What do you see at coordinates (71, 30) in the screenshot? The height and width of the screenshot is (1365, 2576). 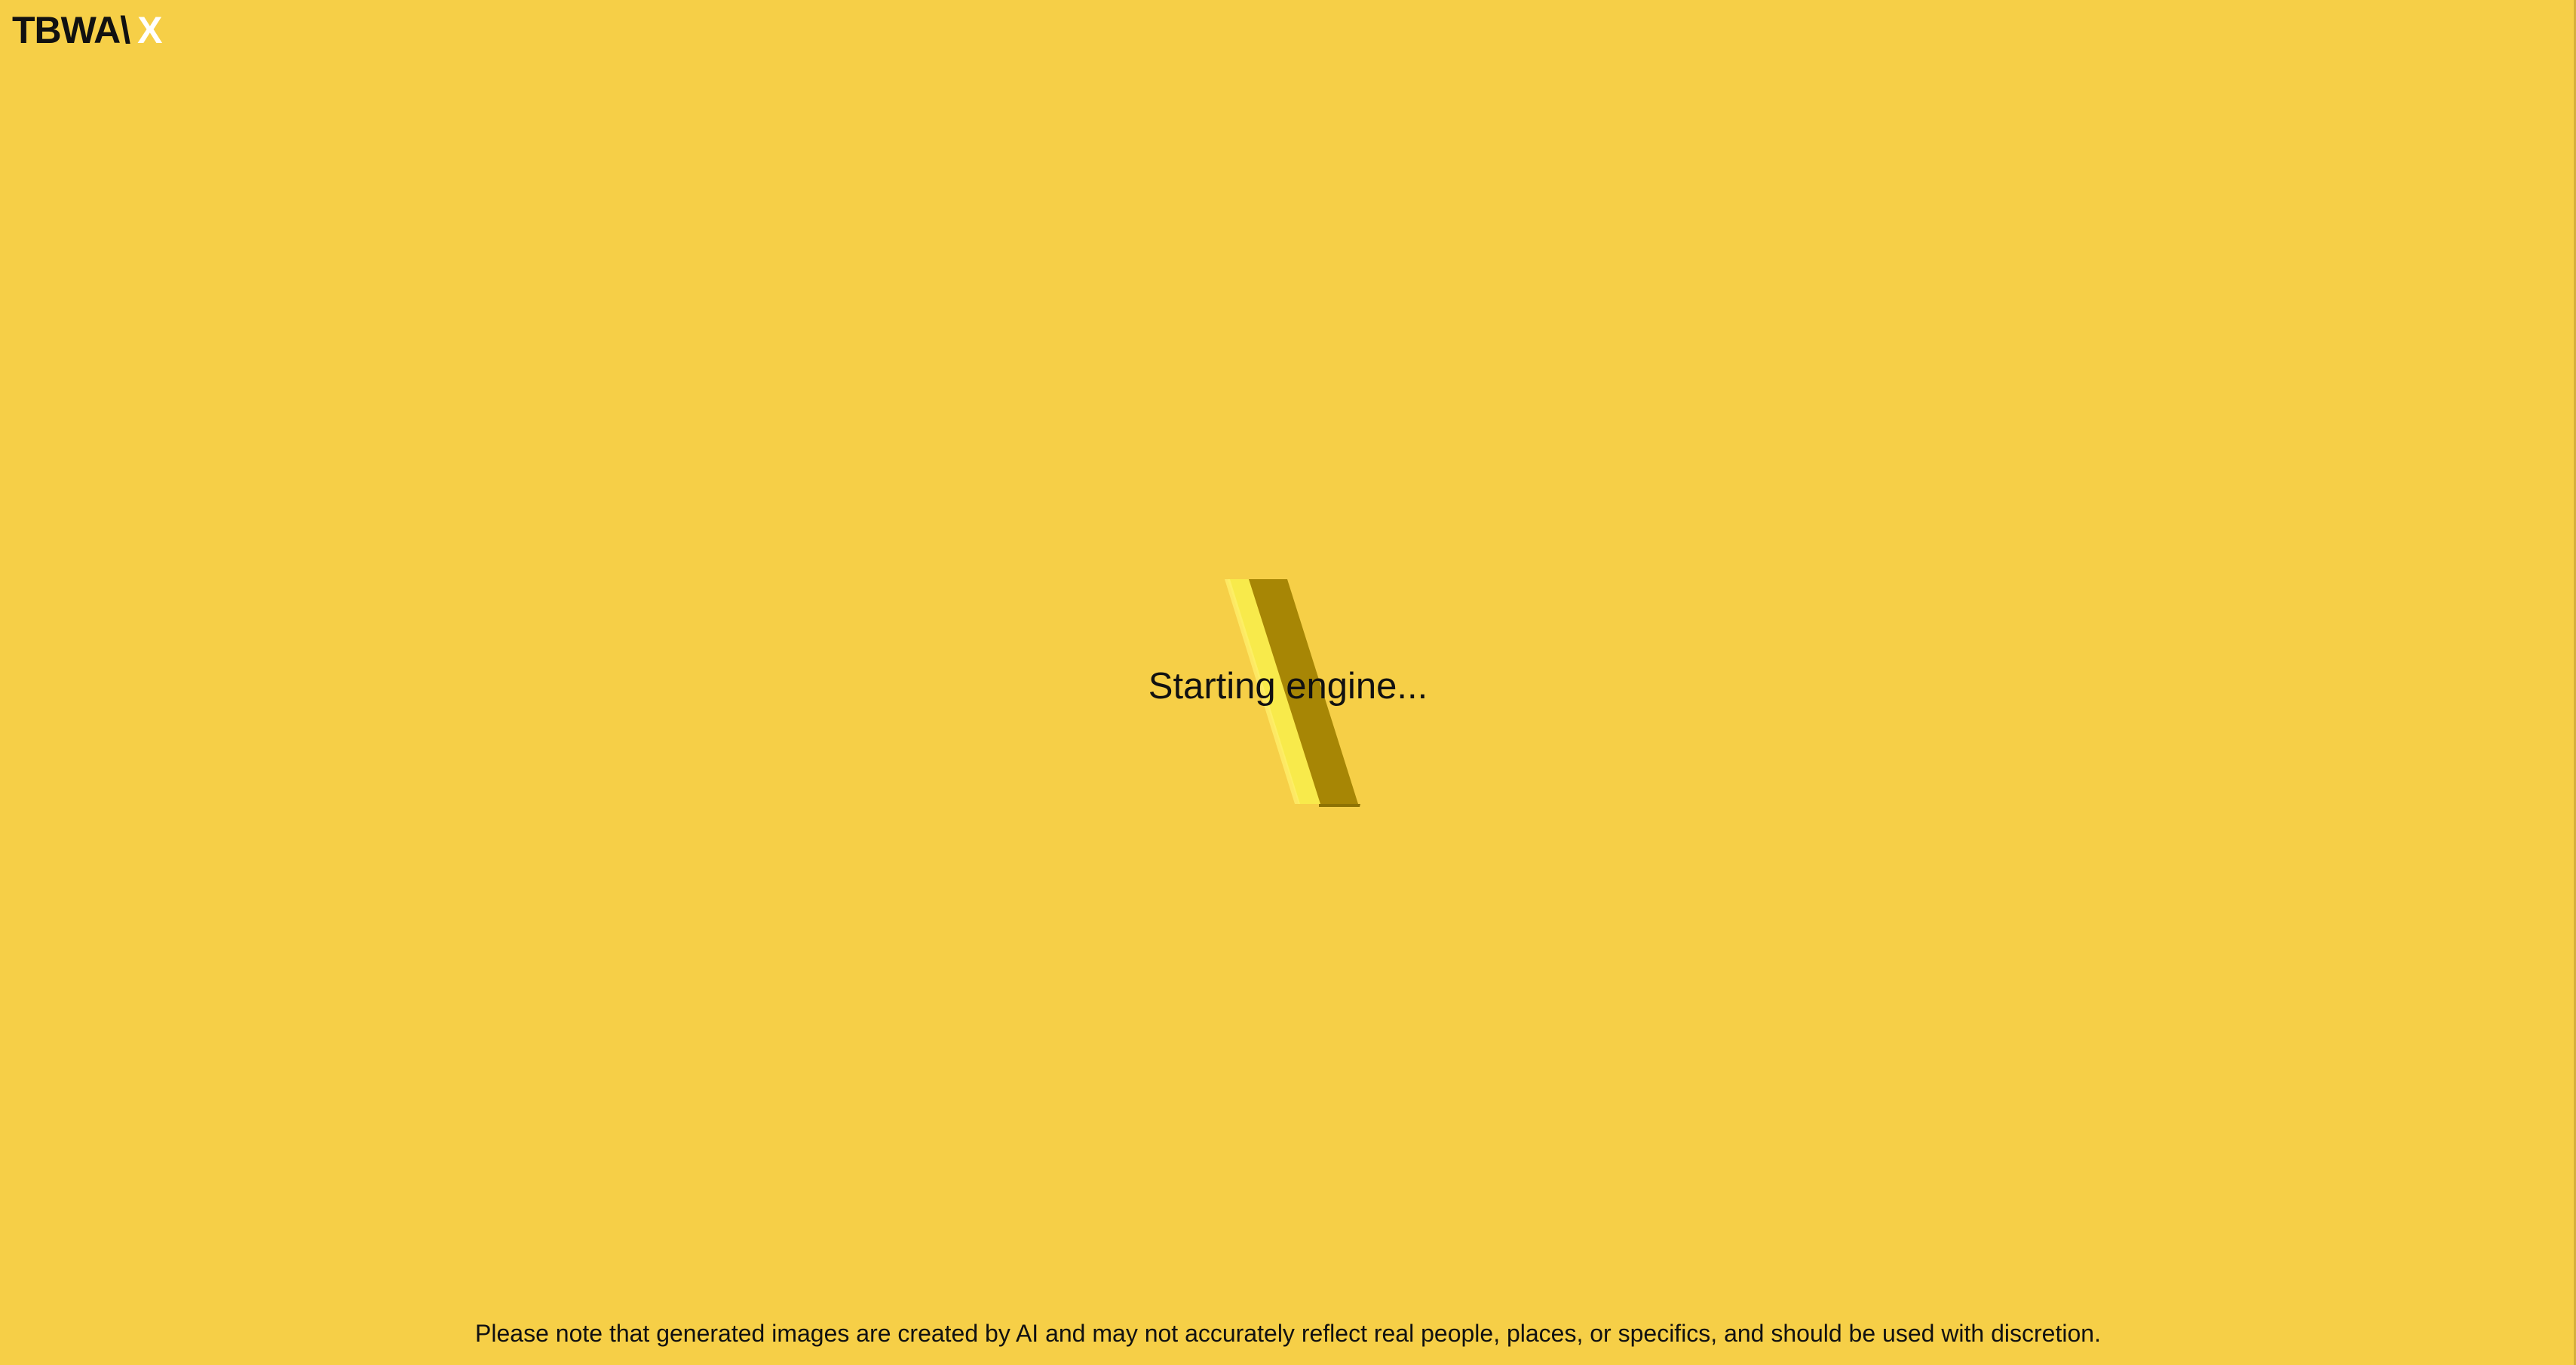 I see `logo-mark: TBWA\` at bounding box center [71, 30].